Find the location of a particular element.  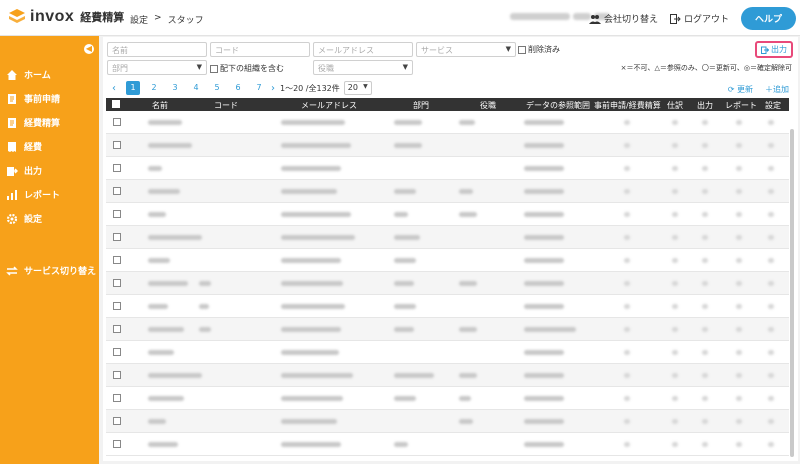

prev-page-icon: ‹ is located at coordinates (114, 88).